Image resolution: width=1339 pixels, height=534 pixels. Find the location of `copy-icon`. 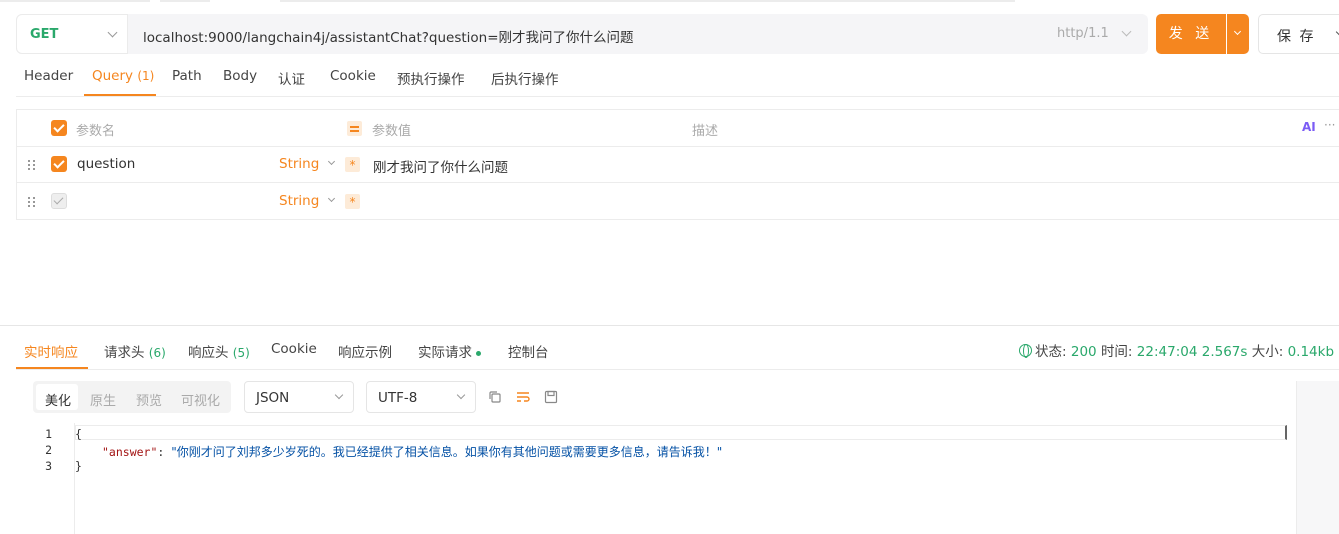

copy-icon is located at coordinates (495, 397).